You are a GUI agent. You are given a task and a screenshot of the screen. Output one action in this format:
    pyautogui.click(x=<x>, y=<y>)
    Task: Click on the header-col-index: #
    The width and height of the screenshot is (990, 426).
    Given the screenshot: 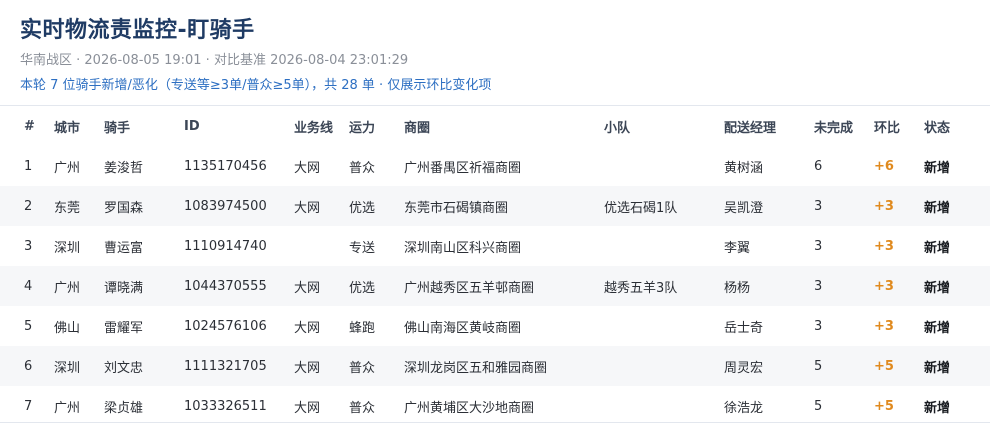 What is the action you would take?
    pyautogui.click(x=29, y=126)
    